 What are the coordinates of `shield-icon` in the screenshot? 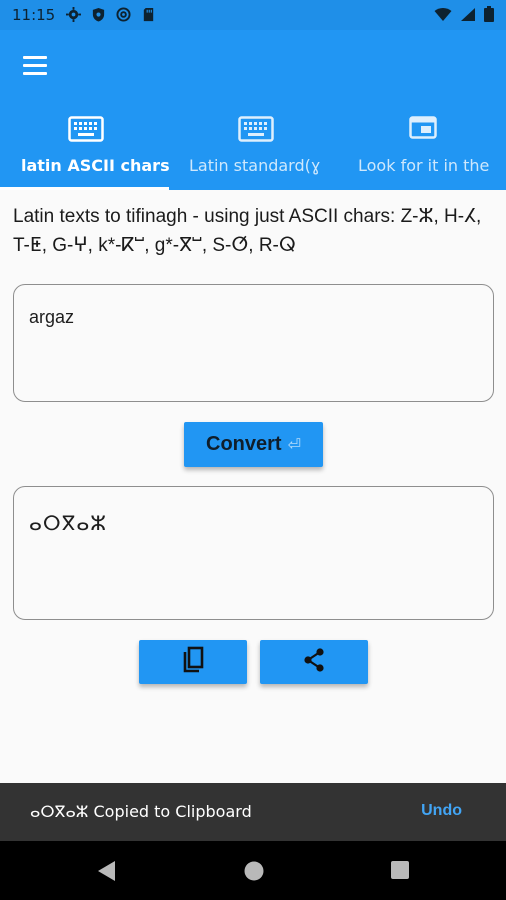 It's located at (98, 14).